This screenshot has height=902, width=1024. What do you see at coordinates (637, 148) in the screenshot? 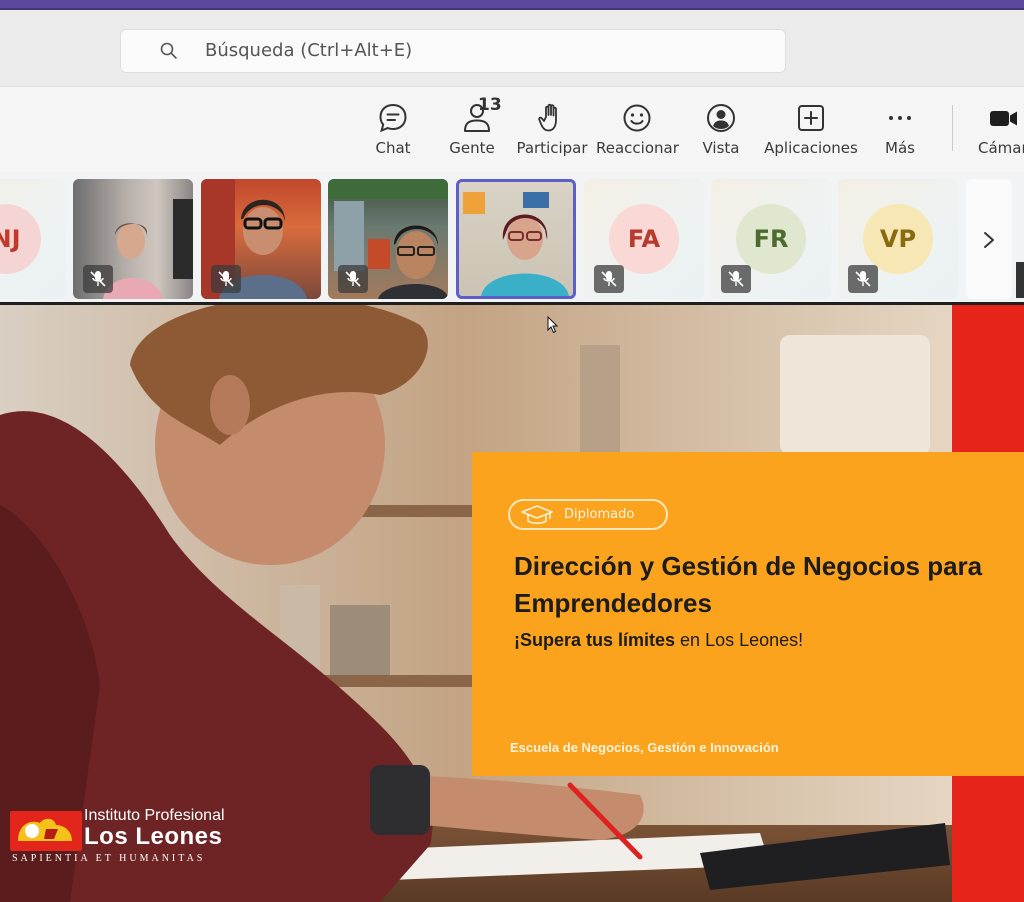
I see `react-label: Reaccionar` at bounding box center [637, 148].